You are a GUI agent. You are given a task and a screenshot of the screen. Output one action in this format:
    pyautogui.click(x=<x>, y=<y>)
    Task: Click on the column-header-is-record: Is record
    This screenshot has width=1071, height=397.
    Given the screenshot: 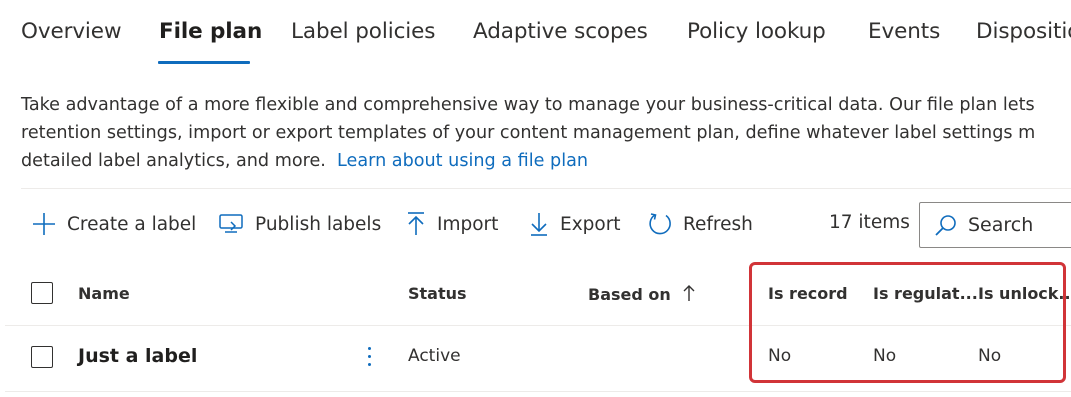 What is the action you would take?
    pyautogui.click(x=808, y=293)
    